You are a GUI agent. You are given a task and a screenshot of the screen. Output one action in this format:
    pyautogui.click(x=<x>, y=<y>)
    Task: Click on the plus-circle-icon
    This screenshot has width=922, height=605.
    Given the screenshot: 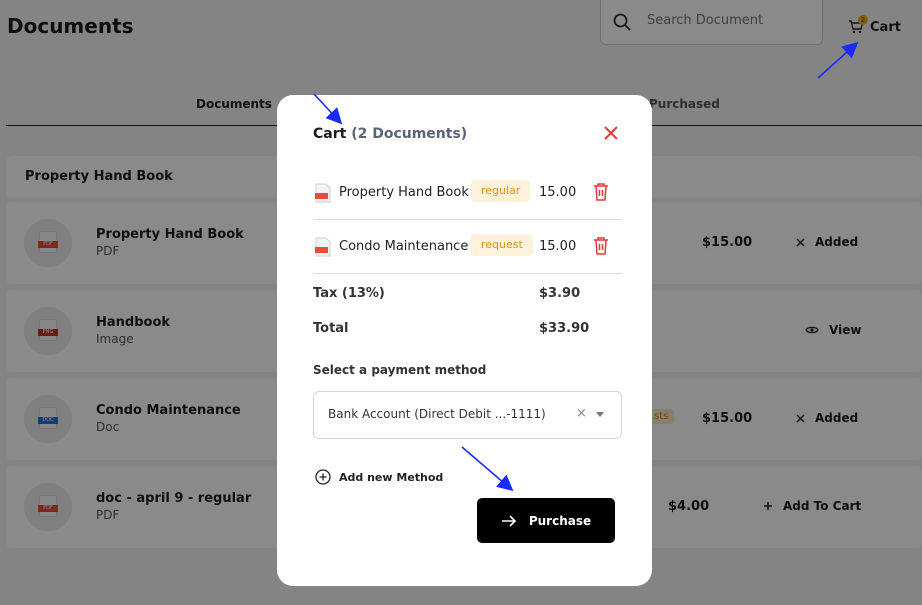 What is the action you would take?
    pyautogui.click(x=323, y=477)
    